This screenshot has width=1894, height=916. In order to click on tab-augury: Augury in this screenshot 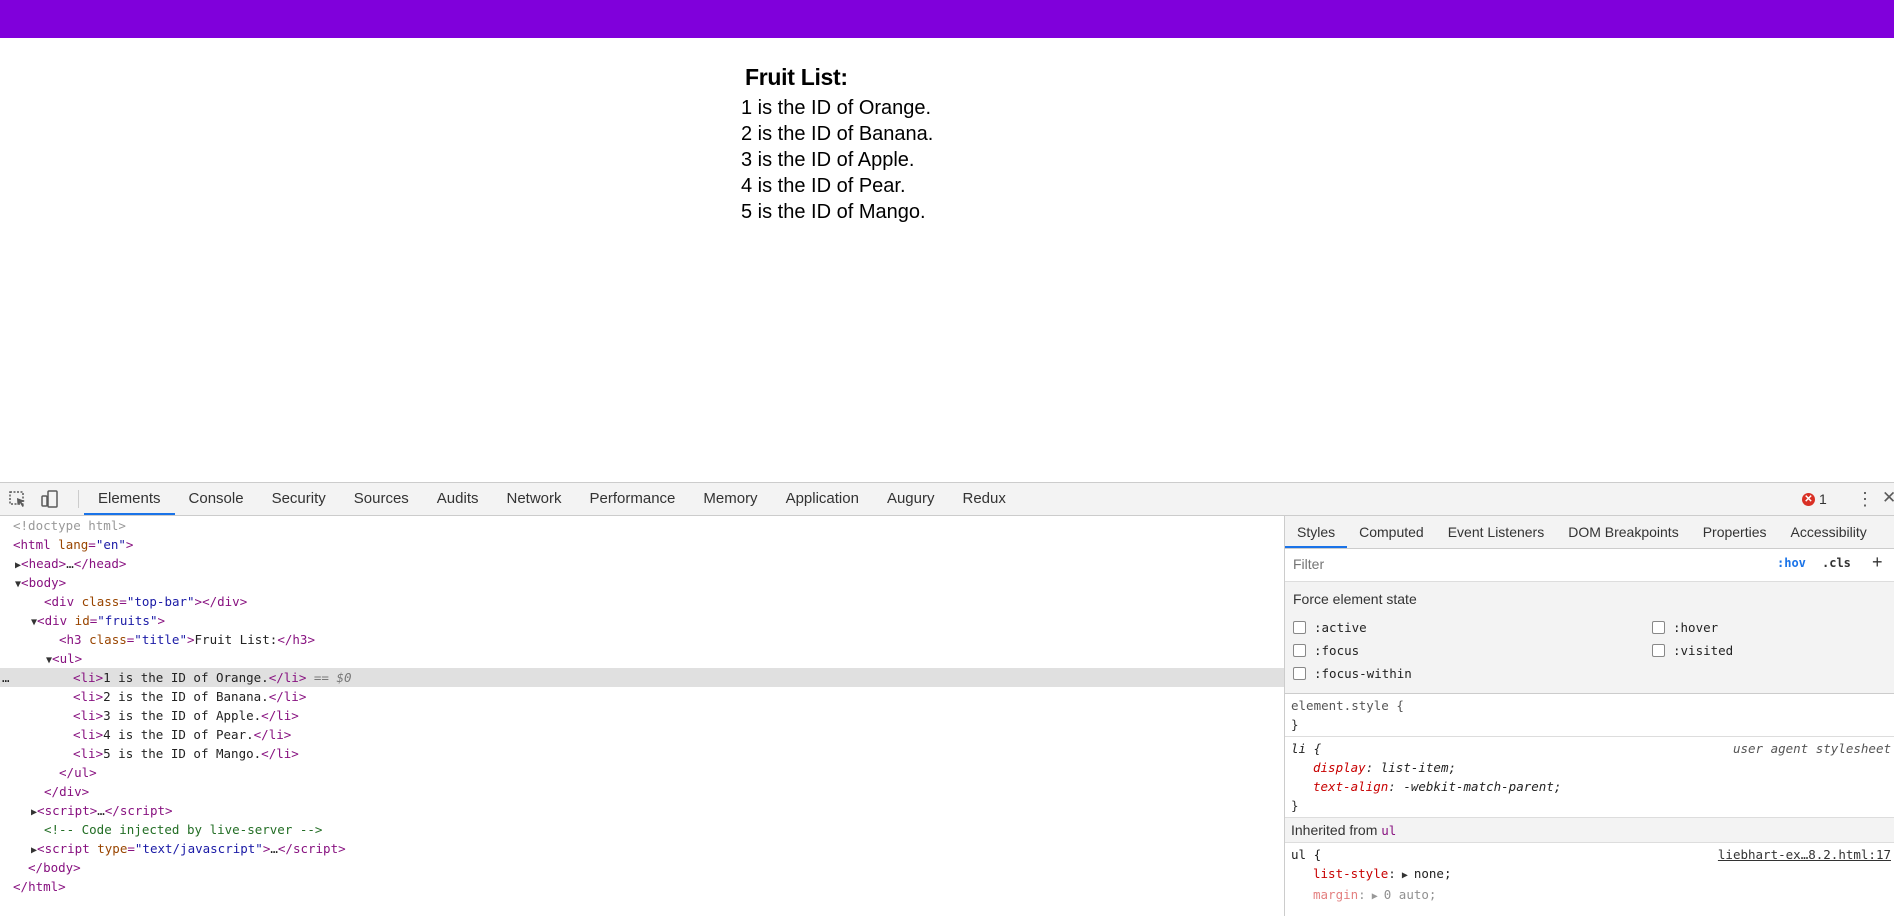, I will do `click(911, 499)`.